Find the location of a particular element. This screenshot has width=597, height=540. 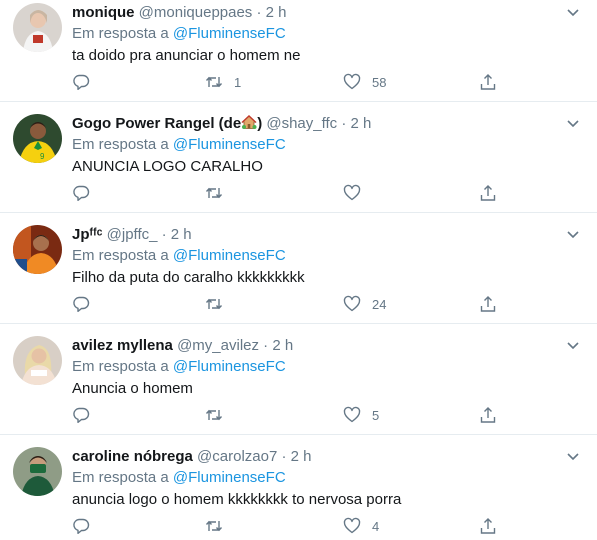

svg-text: 9 is located at coordinates (42, 156).